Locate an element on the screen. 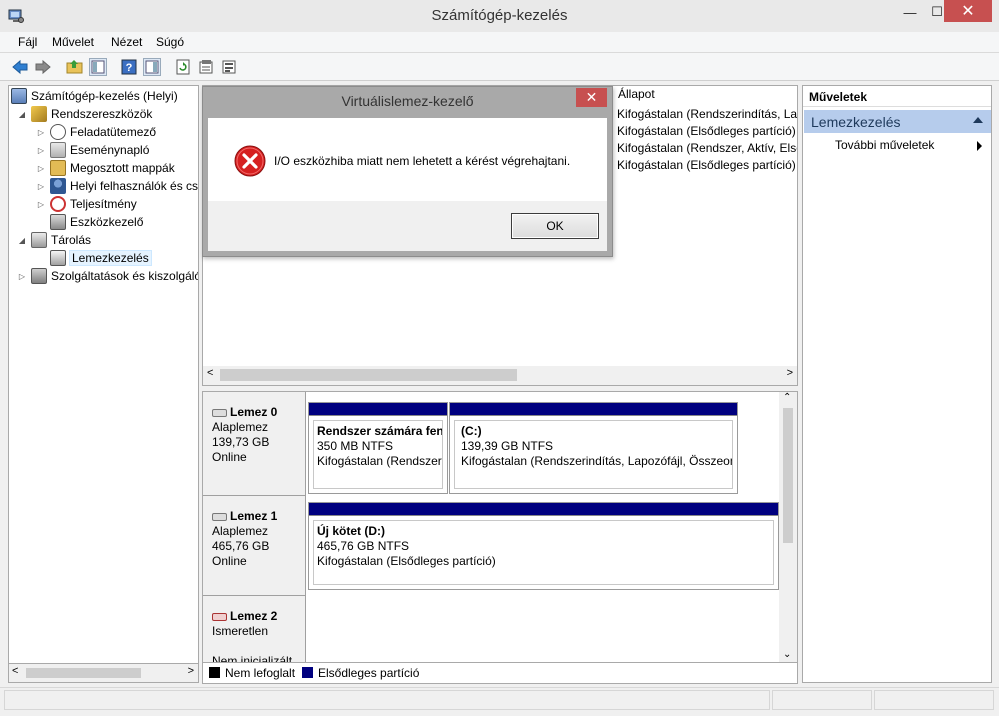 This screenshot has height=716, width=999. tree-item-storage: ◢ Tárolás is located at coordinates (54, 240).